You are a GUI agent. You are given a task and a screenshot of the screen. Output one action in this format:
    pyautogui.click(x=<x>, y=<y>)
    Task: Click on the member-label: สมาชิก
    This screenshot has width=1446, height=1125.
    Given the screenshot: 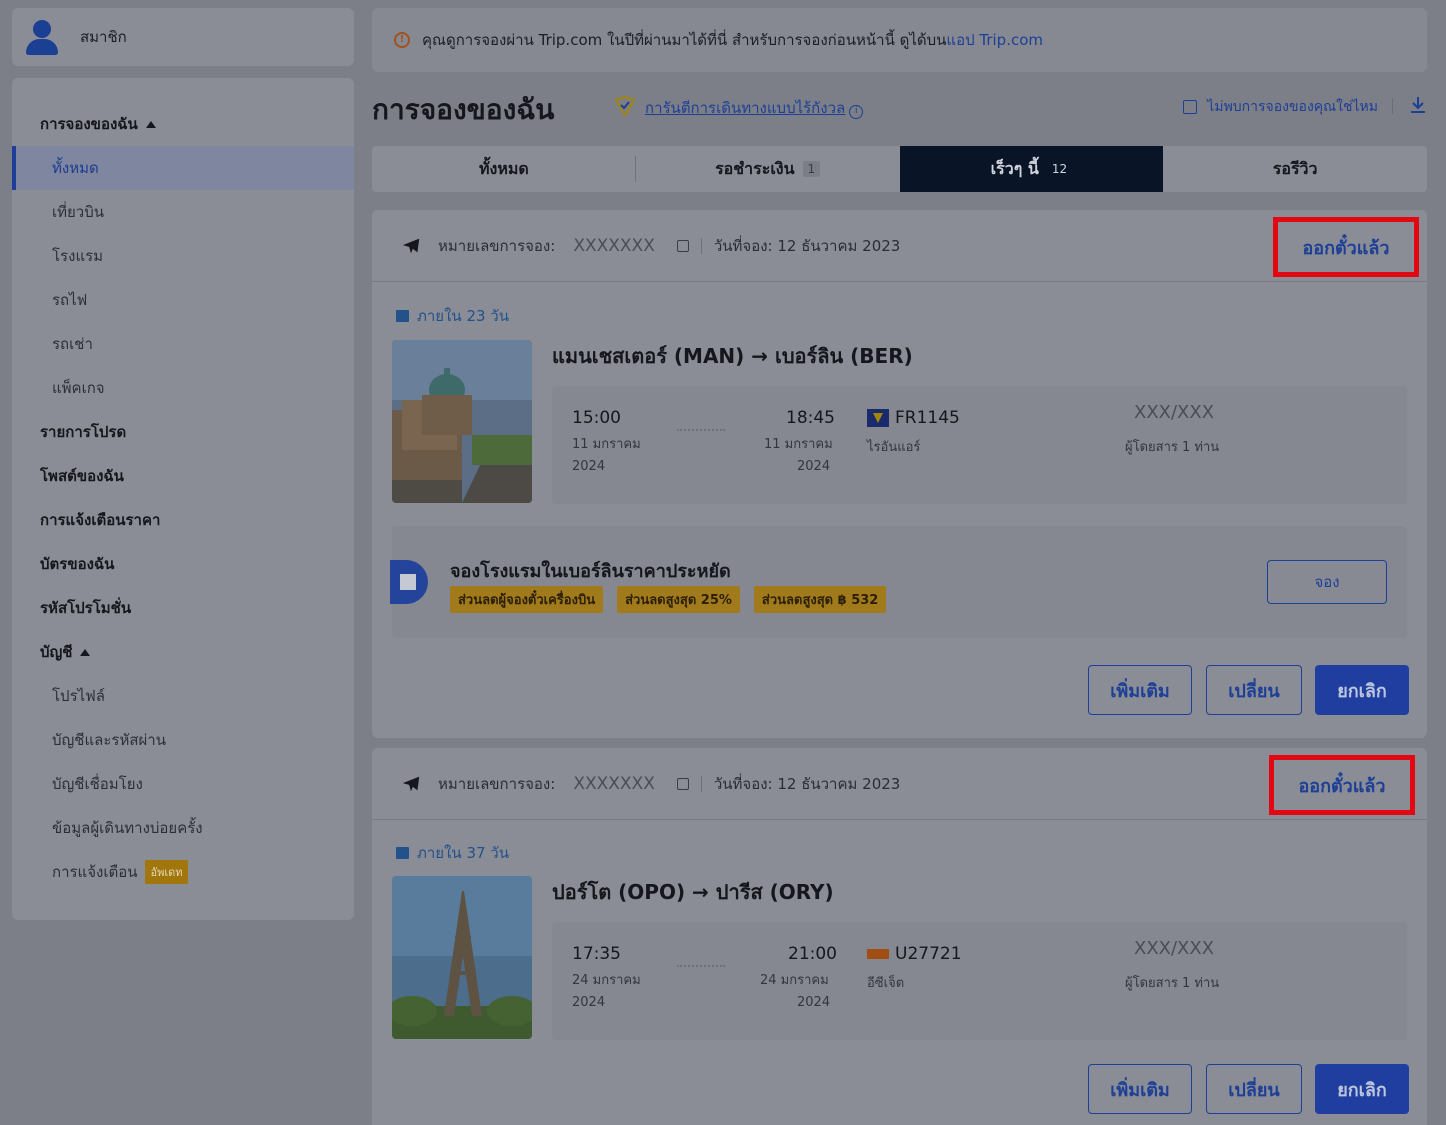 What is the action you would take?
    pyautogui.click(x=103, y=37)
    